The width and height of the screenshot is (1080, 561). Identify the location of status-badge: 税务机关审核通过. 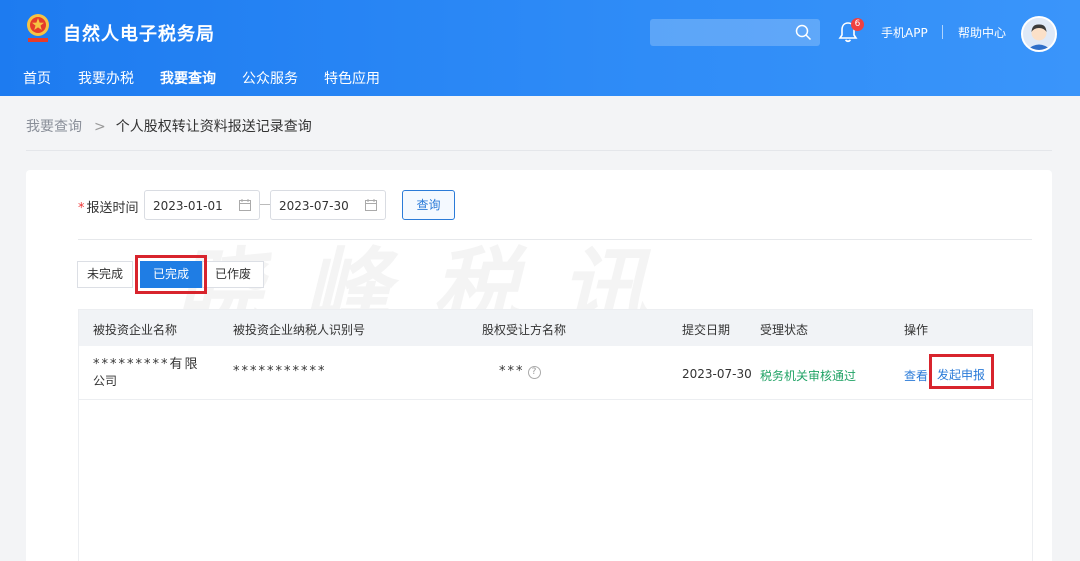
(808, 376).